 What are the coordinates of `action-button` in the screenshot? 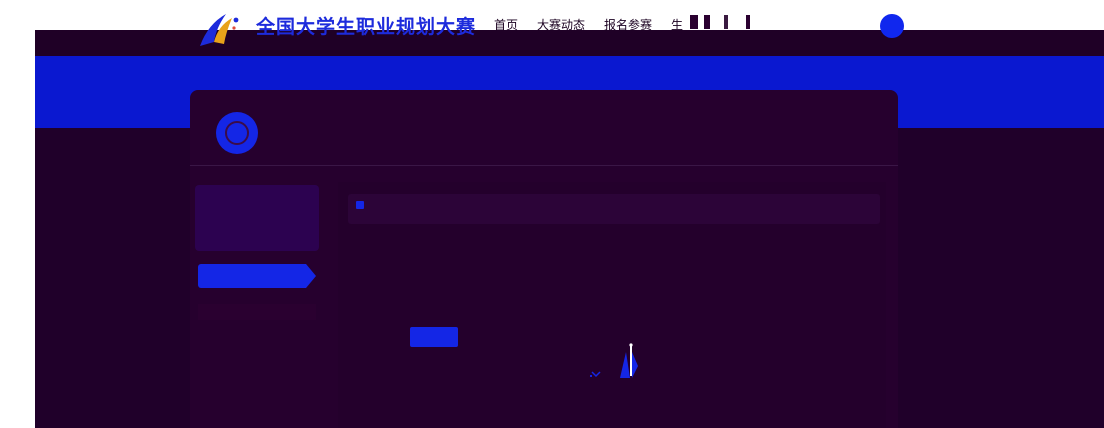 It's located at (434, 337).